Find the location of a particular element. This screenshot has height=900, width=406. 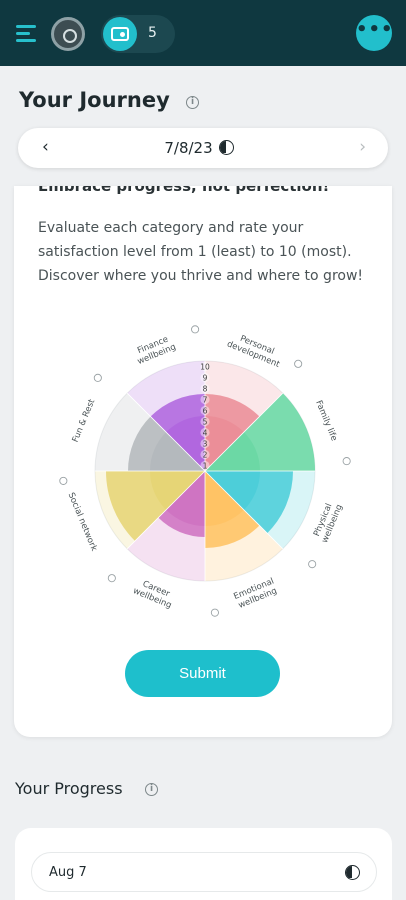

page-title: Your Journey is located at coordinates (94, 100).